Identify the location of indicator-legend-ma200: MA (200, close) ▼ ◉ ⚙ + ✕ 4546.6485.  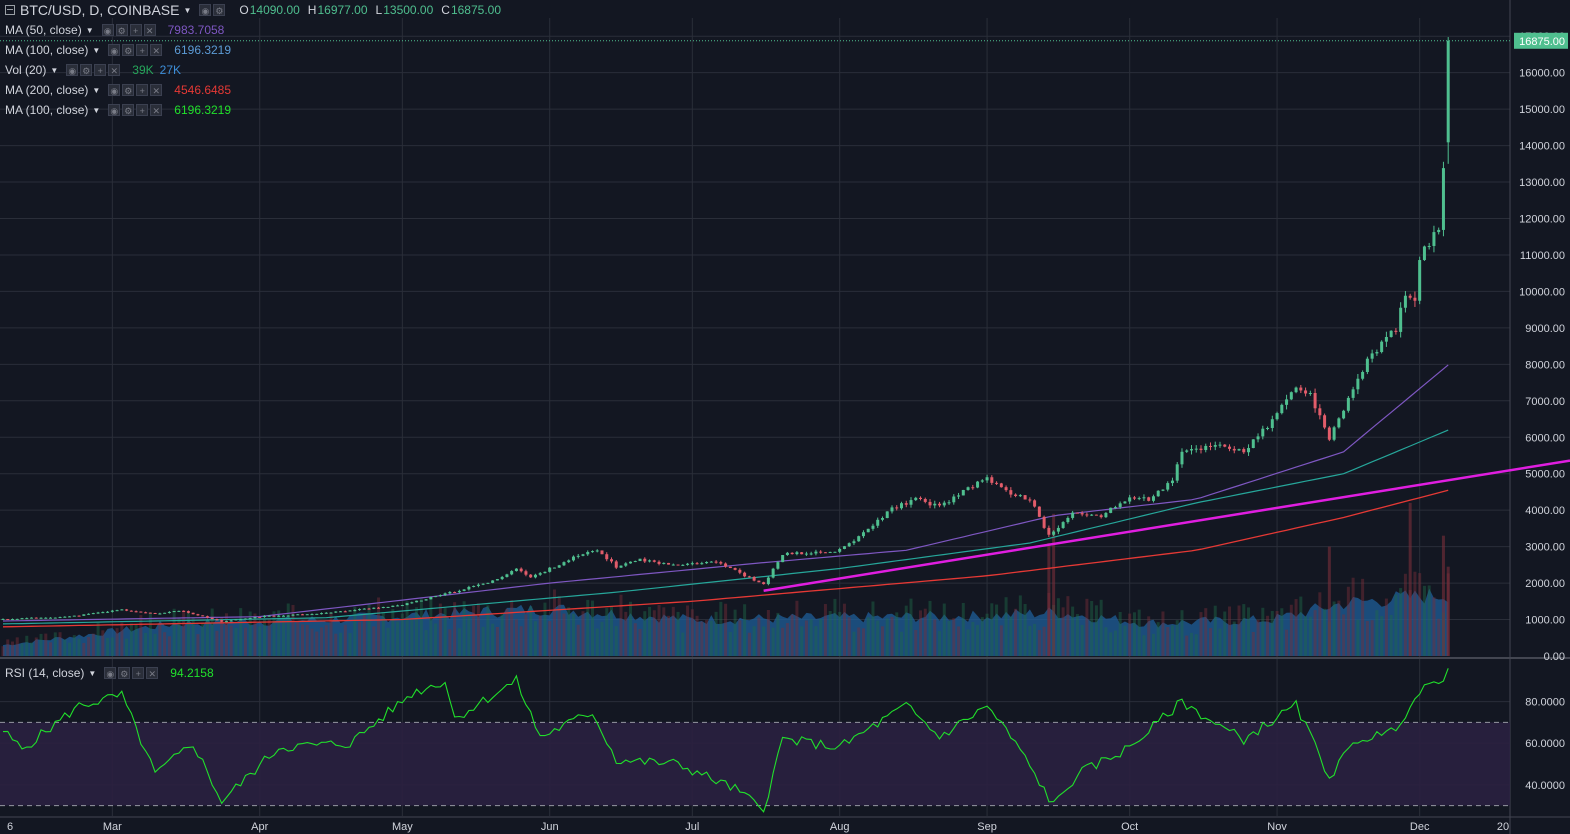
(118, 90).